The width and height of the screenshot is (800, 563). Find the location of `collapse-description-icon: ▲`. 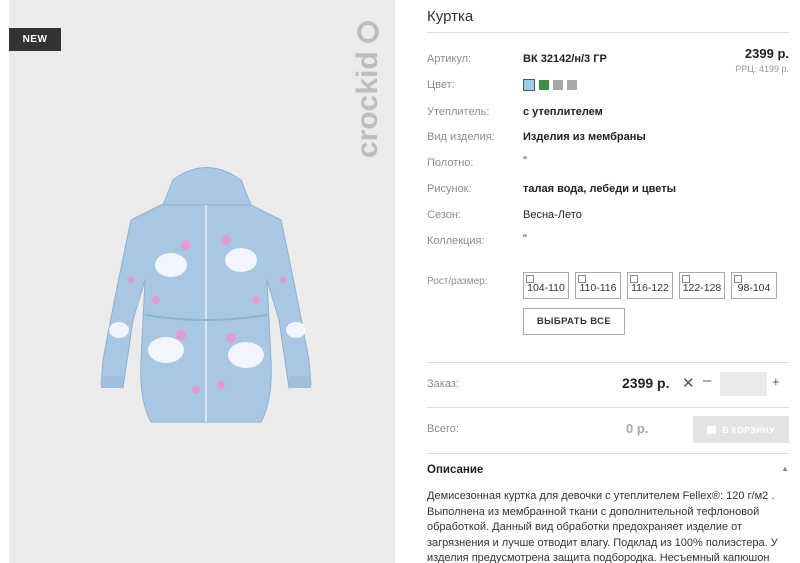

collapse-description-icon: ▲ is located at coordinates (785, 468).